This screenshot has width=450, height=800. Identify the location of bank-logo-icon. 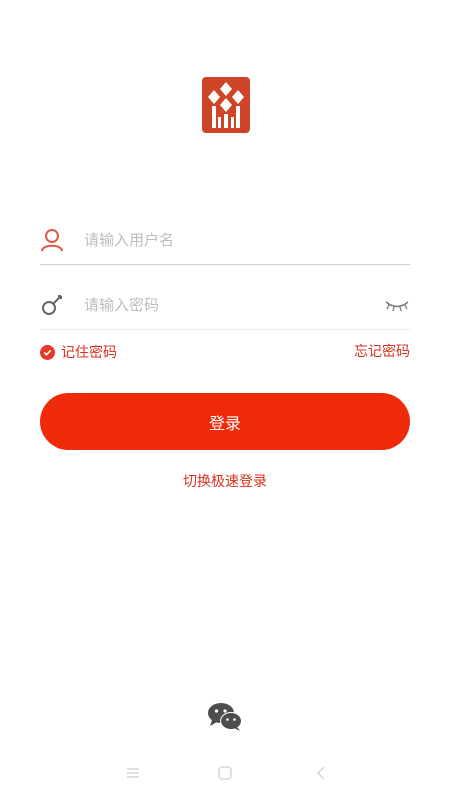
(226, 105).